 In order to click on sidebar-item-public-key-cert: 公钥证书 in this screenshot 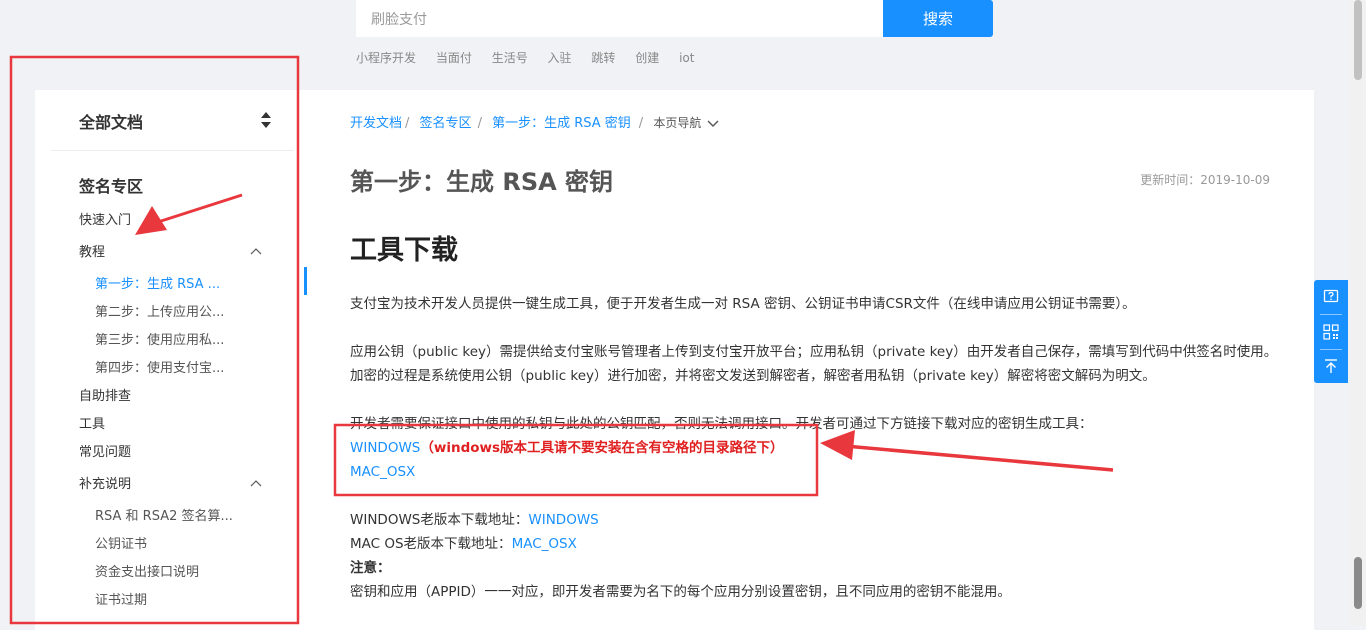, I will do `click(121, 542)`.